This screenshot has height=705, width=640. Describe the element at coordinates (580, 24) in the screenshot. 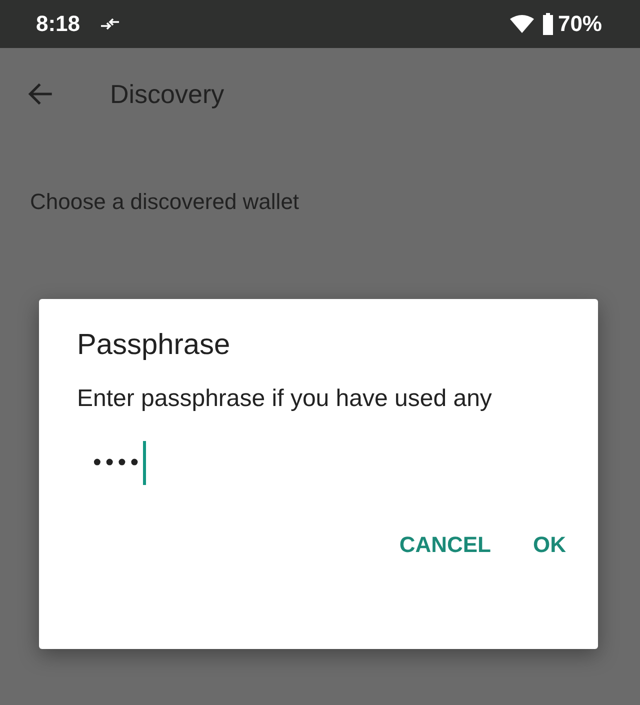

I see `battery-level: 70%` at that location.